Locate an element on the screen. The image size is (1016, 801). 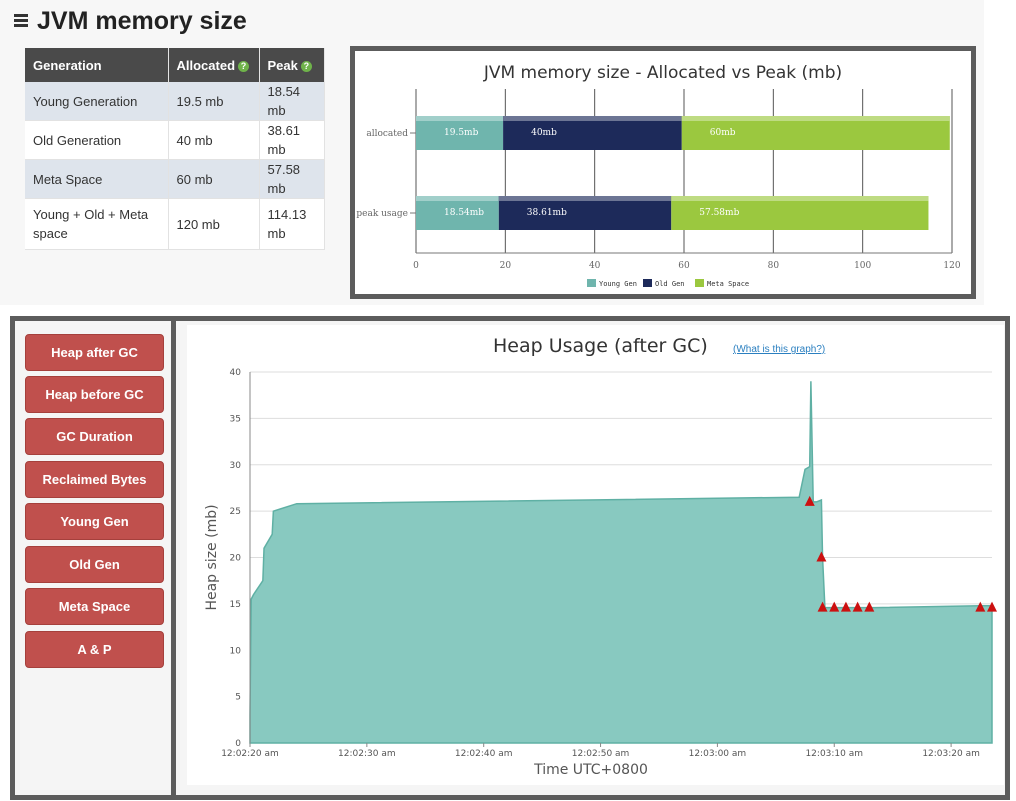
allocated-cell: 60 mb is located at coordinates (214, 179).